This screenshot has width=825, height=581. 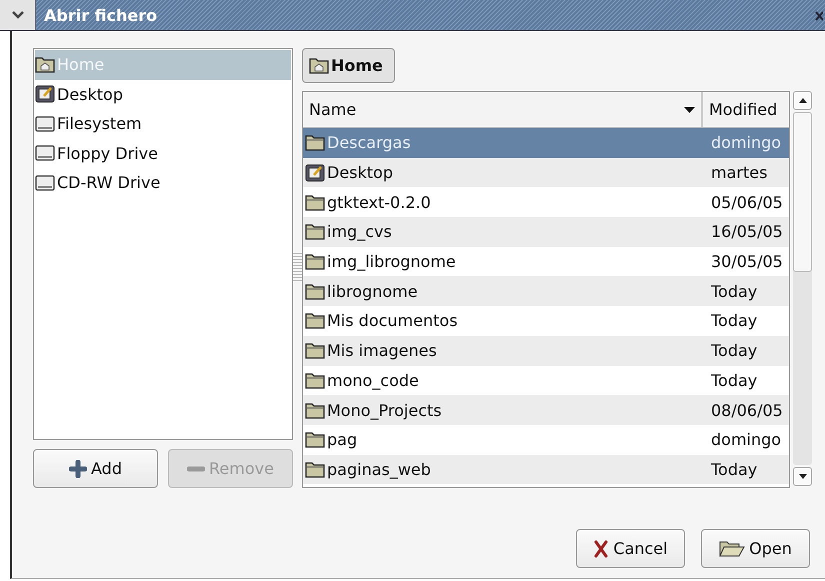 What do you see at coordinates (359, 232) in the screenshot?
I see `file-name: img_cvs` at bounding box center [359, 232].